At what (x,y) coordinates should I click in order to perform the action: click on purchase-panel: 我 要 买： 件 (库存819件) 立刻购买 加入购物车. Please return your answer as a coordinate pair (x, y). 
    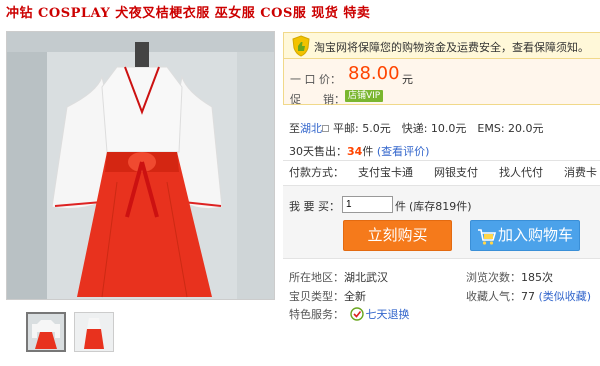
    Looking at the image, I should click on (441, 222).